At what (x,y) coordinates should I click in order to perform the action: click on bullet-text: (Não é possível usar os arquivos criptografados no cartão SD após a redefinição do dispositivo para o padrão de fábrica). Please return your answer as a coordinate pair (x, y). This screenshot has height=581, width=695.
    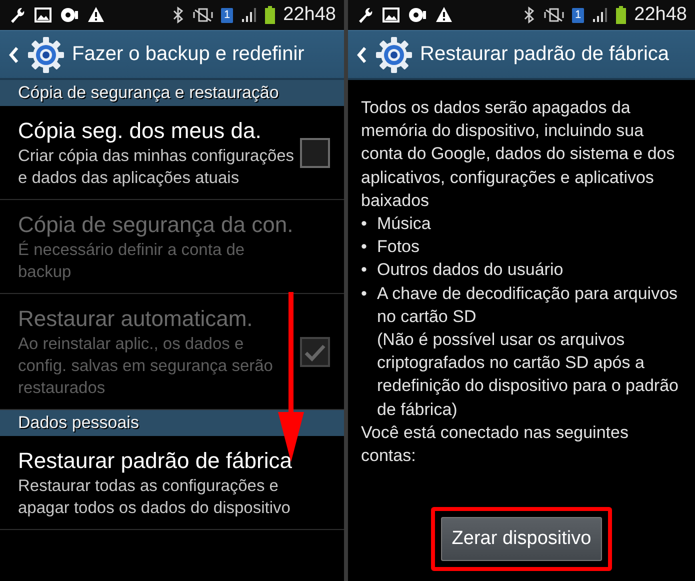
    Looking at the image, I should click on (528, 375).